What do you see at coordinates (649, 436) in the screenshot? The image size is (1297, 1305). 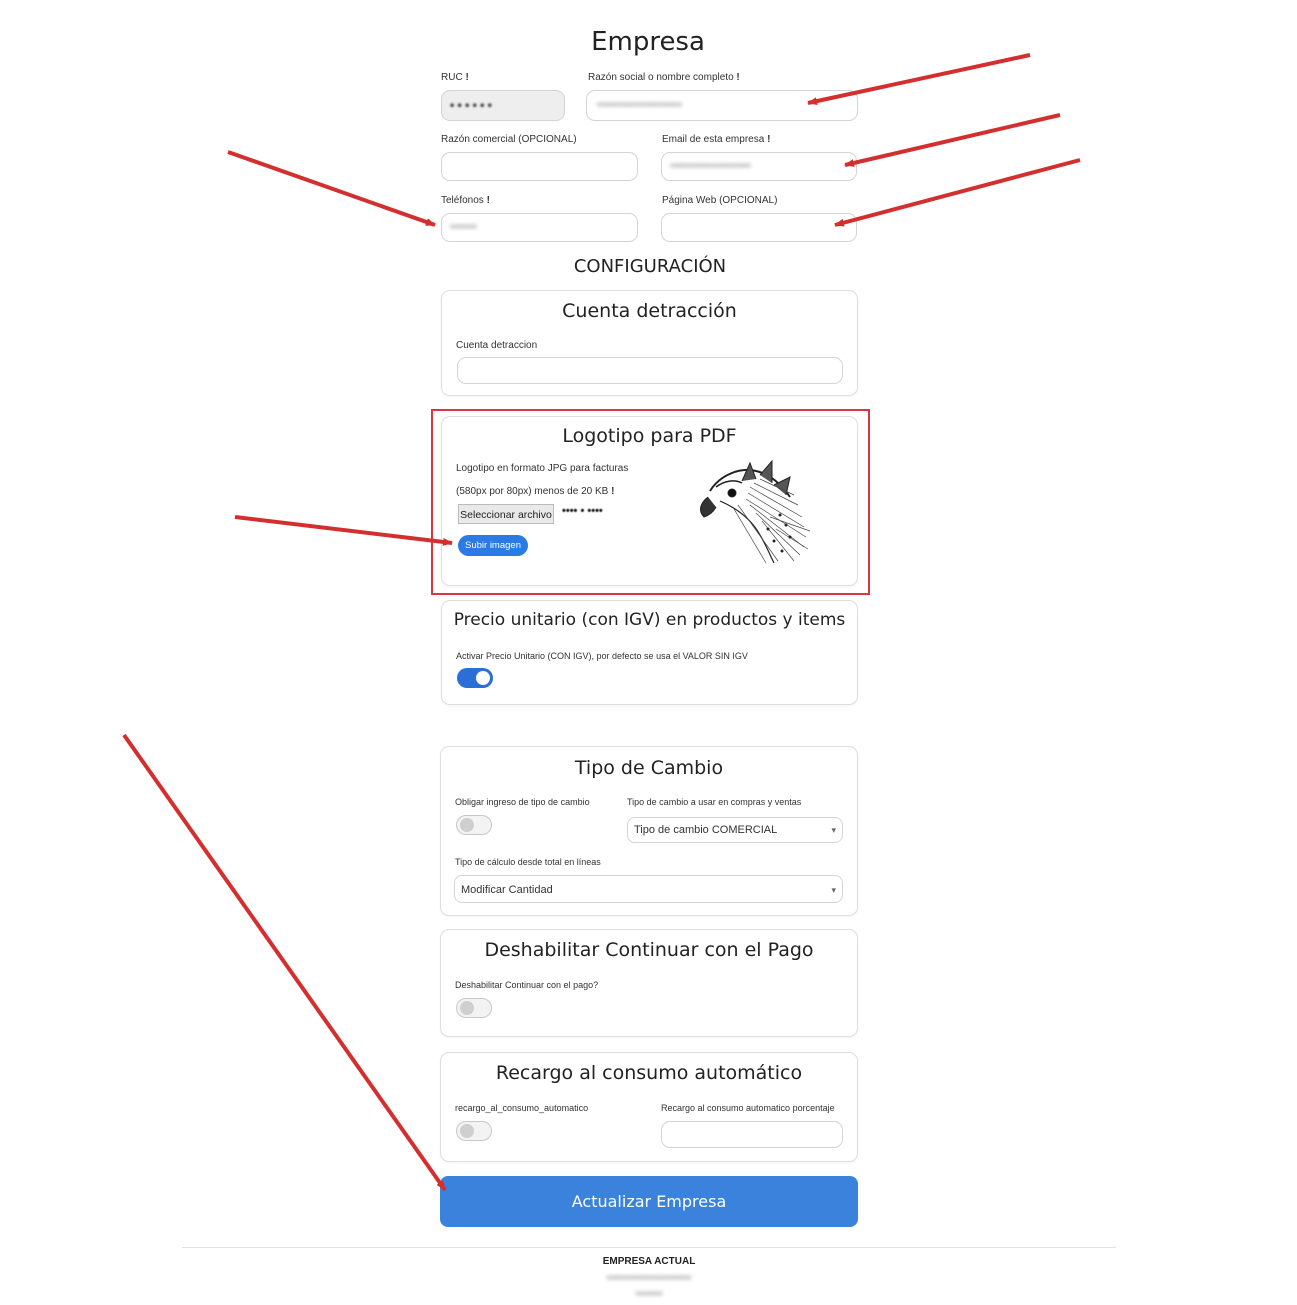 I see `logotipo-title: Logotipo para PDF` at bounding box center [649, 436].